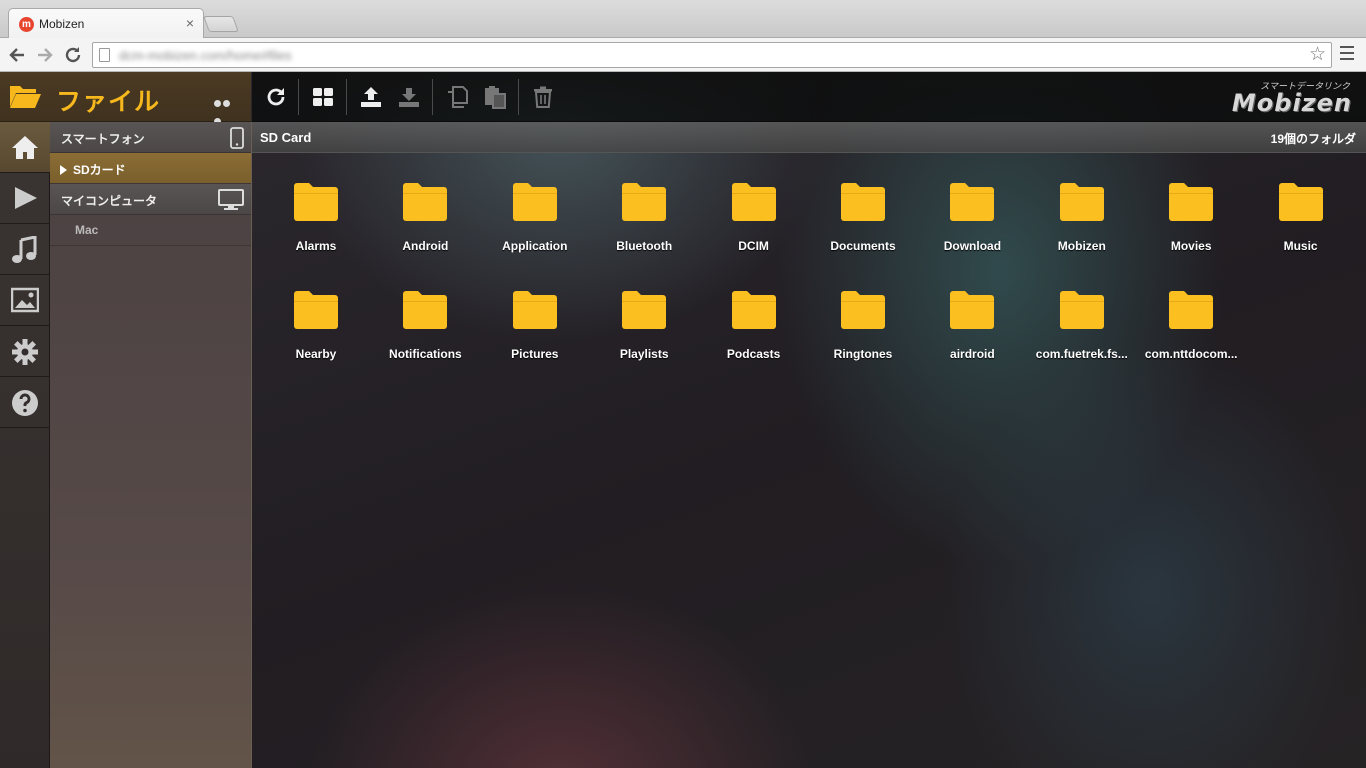 Image resolution: width=1366 pixels, height=768 pixels. What do you see at coordinates (863, 246) in the screenshot?
I see `folder-label: Documents` at bounding box center [863, 246].